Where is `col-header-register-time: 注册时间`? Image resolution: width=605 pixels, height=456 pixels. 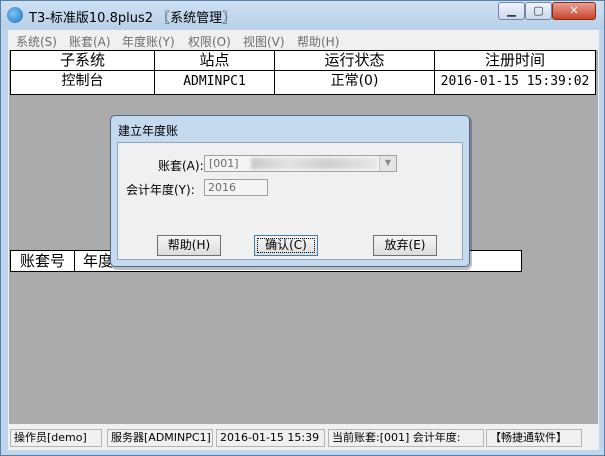 col-header-register-time: 注册时间 is located at coordinates (515, 60).